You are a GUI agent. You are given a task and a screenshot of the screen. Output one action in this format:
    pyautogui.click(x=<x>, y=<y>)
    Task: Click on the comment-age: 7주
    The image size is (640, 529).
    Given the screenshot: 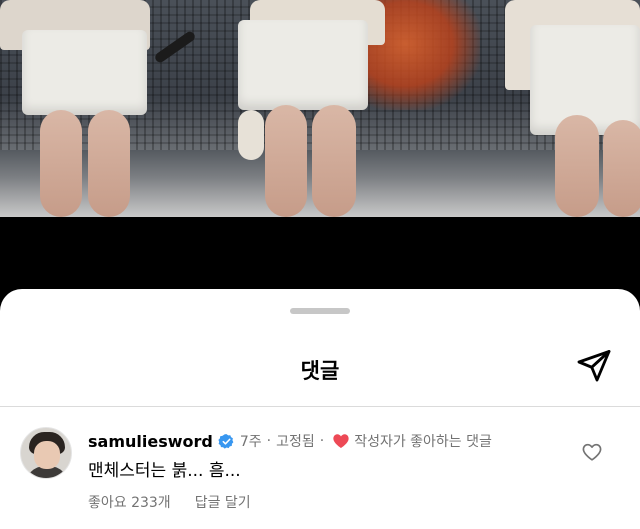 What is the action you would take?
    pyautogui.click(x=250, y=442)
    